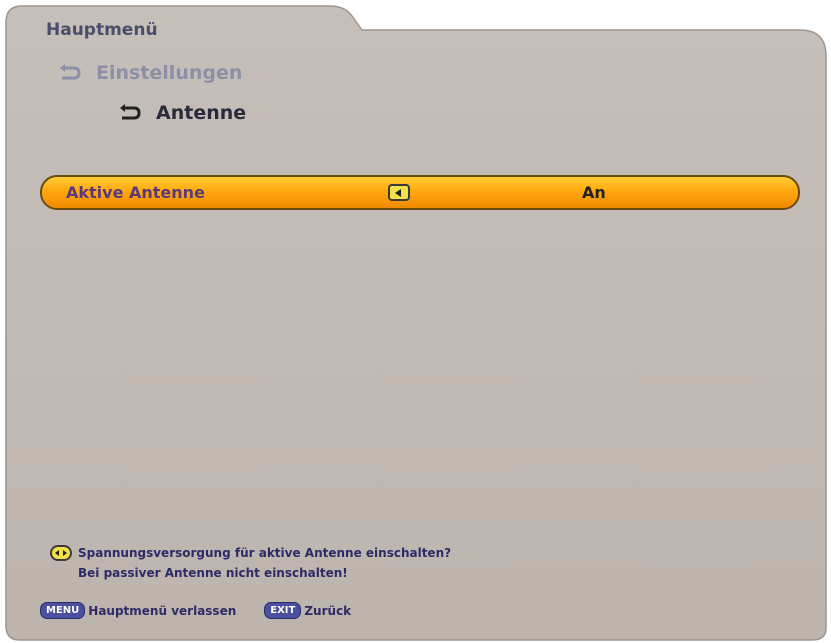 Image resolution: width=831 pixels, height=643 pixels. I want to click on breadcrumb-einstellungen: Einstellungen, so click(150, 73).